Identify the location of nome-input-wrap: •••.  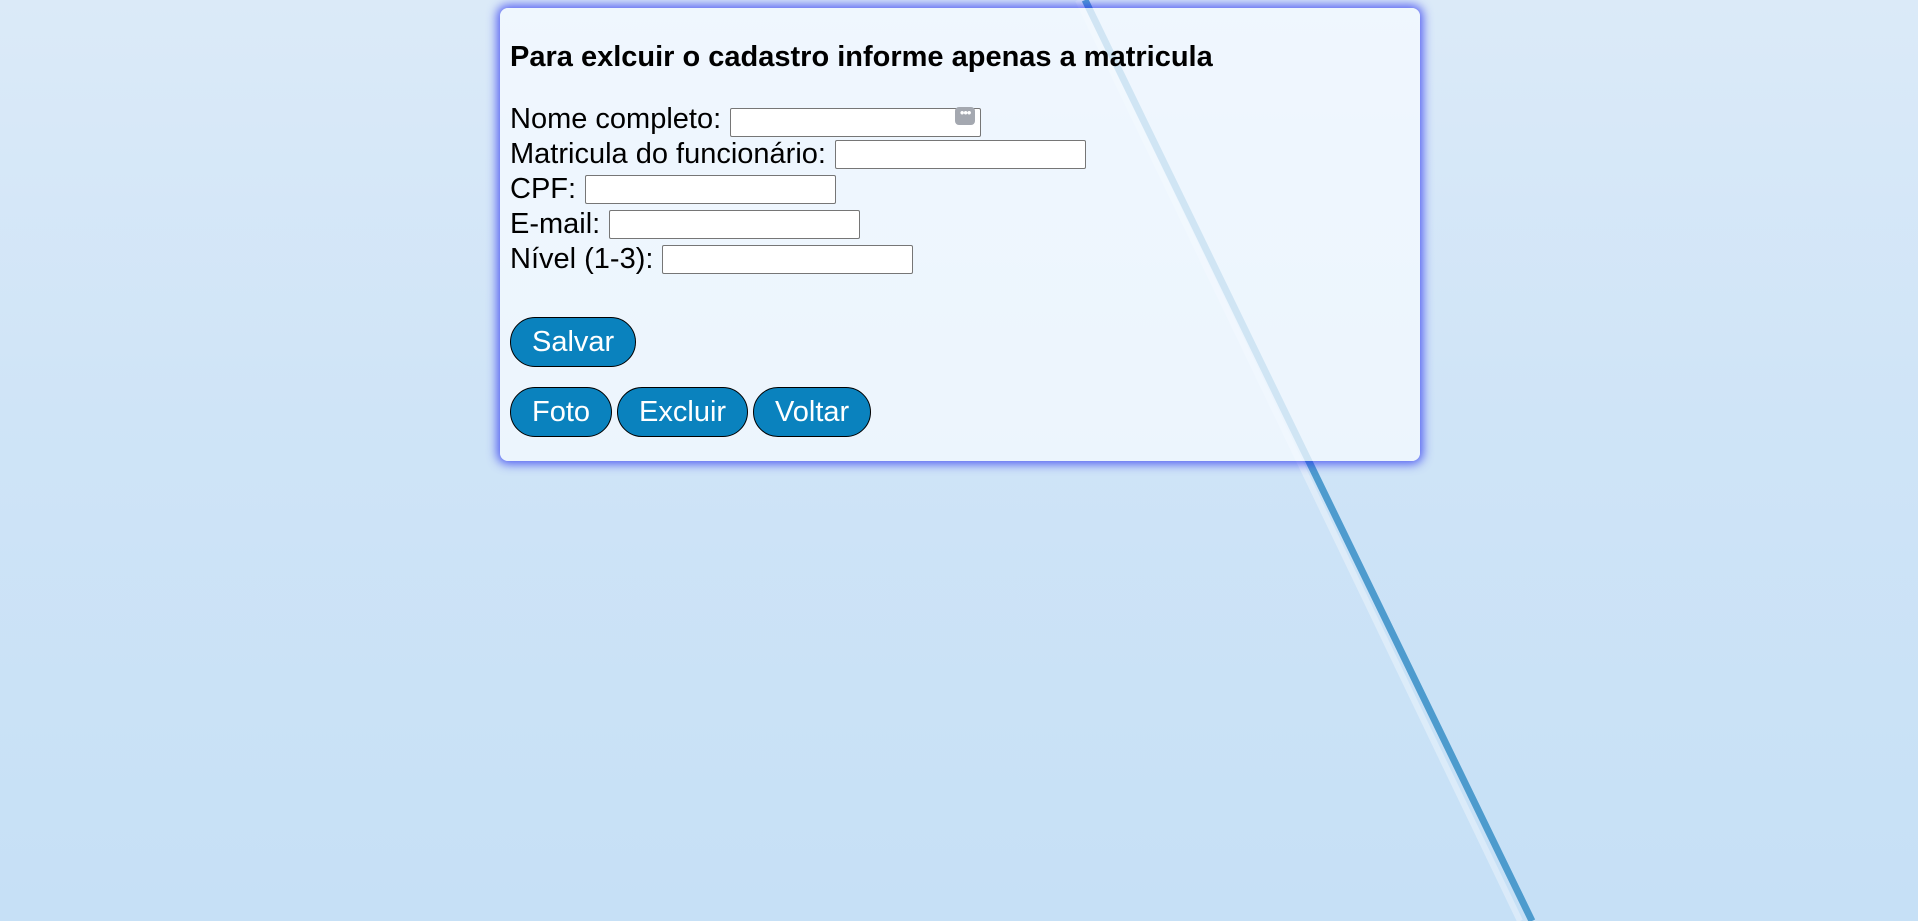
(856, 120).